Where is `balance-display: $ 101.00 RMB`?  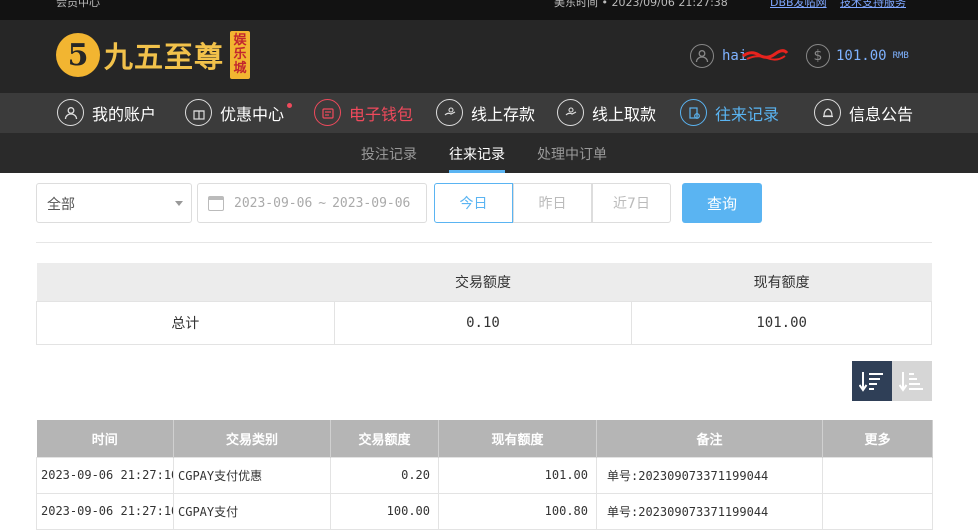 balance-display: $ 101.00 RMB is located at coordinates (857, 56).